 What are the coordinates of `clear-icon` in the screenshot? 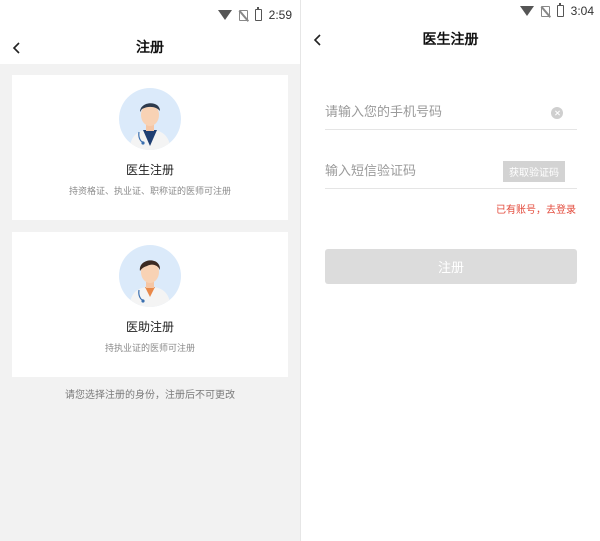 It's located at (557, 112).